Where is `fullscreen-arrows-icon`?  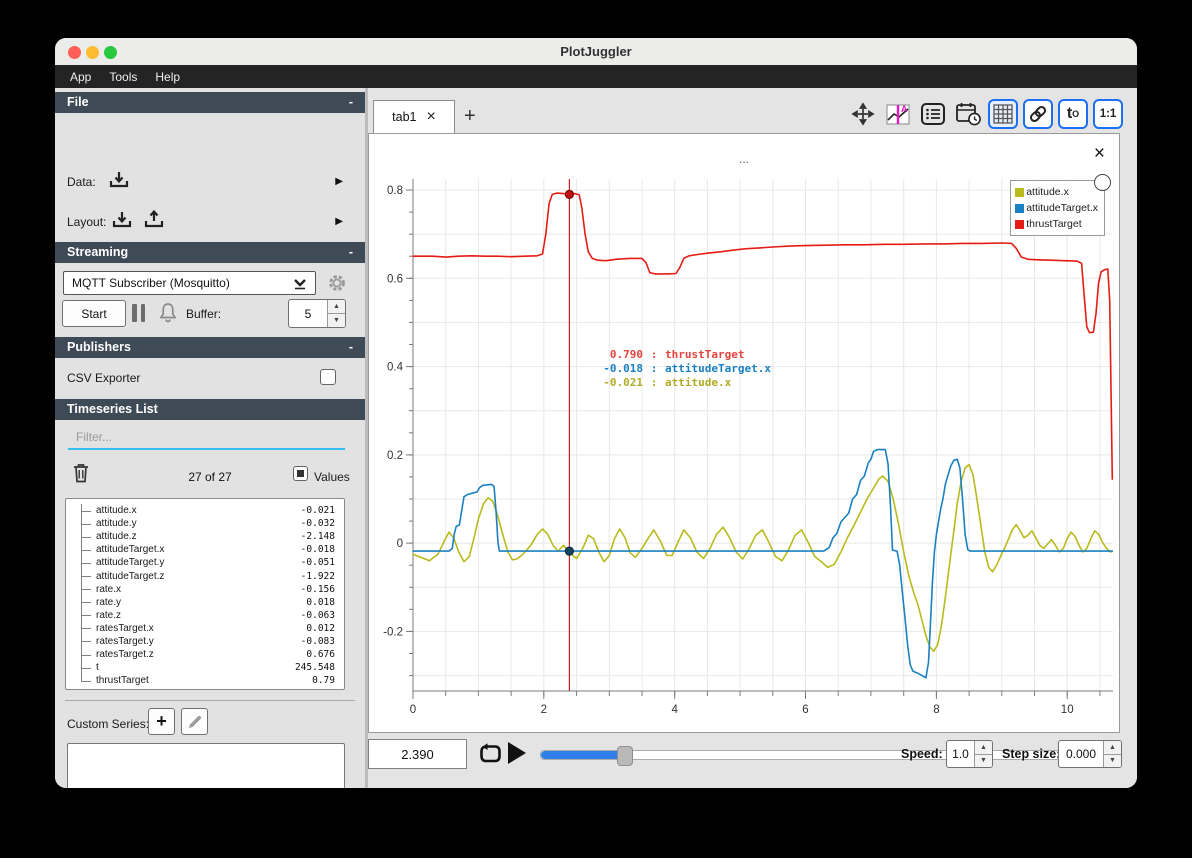 fullscreen-arrows-icon is located at coordinates (863, 114).